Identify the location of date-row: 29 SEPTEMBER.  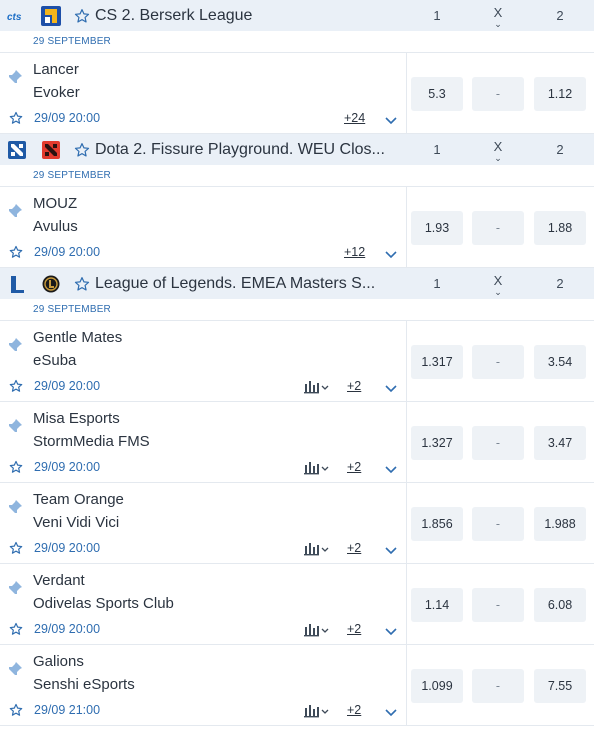
(297, 176).